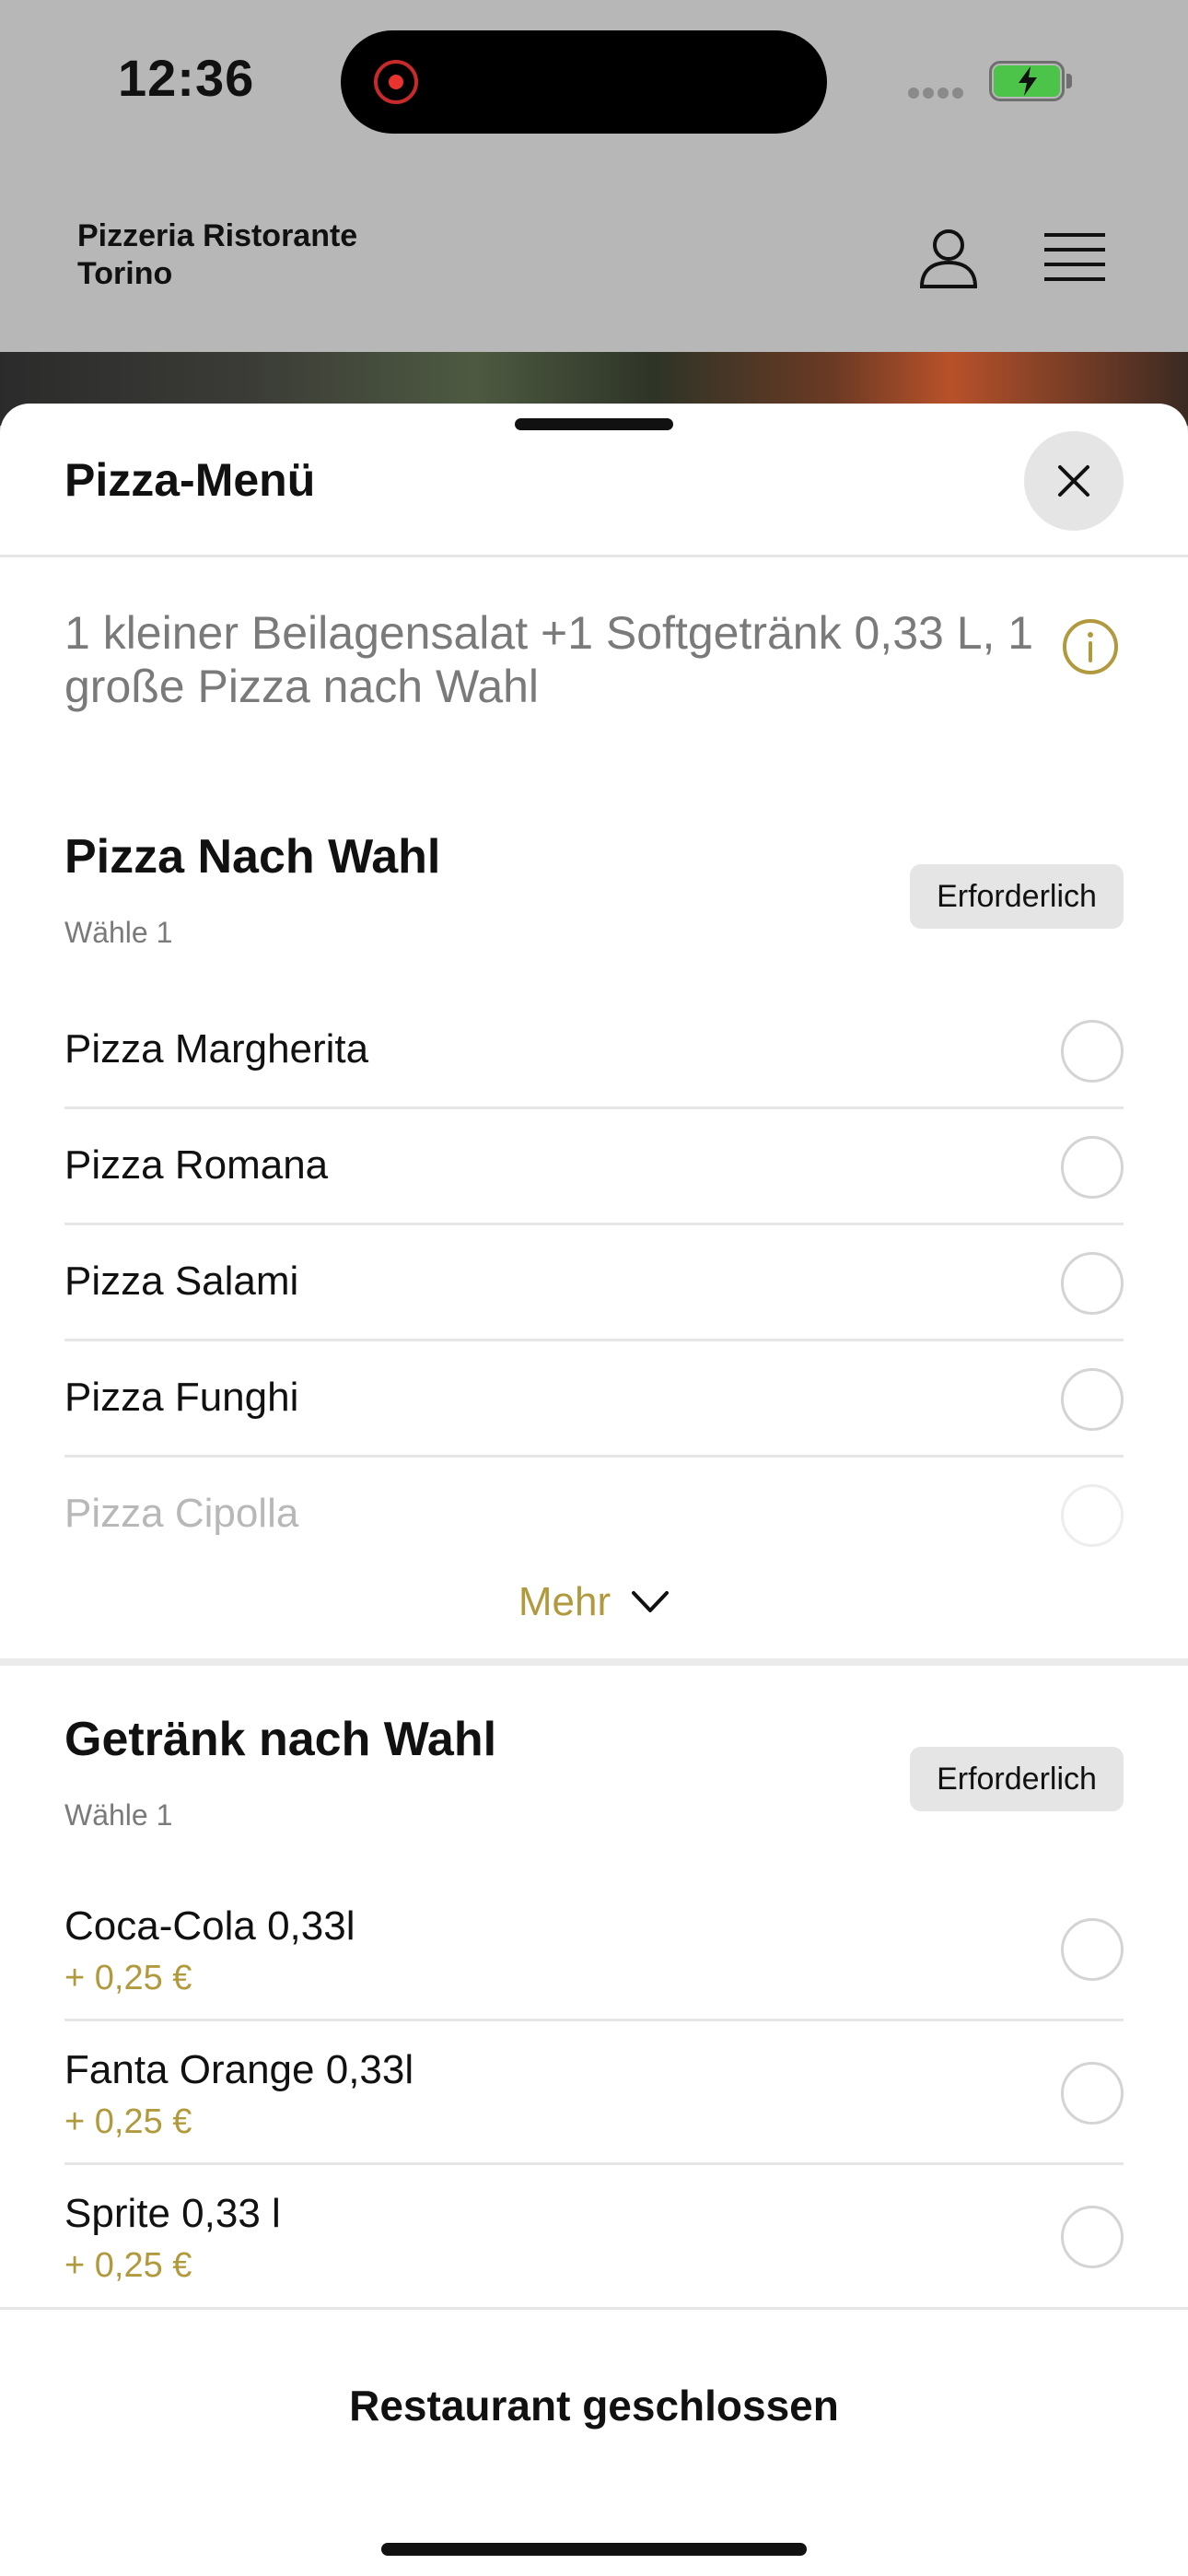 This screenshot has height=2576, width=1188. I want to click on menu-icon, so click(1074, 257).